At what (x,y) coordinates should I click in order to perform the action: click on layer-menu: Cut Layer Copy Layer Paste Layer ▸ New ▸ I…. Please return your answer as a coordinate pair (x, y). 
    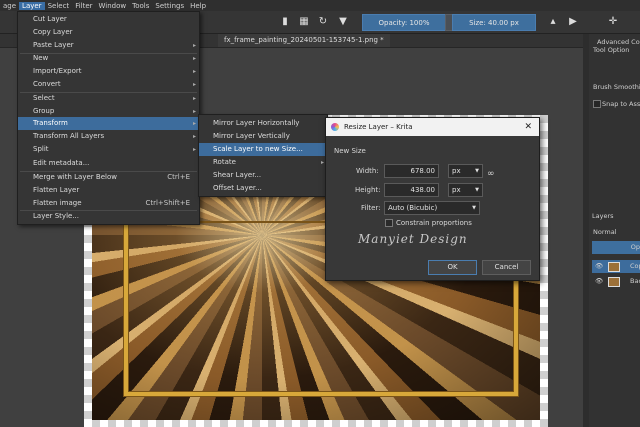
    Looking at the image, I should click on (108, 118).